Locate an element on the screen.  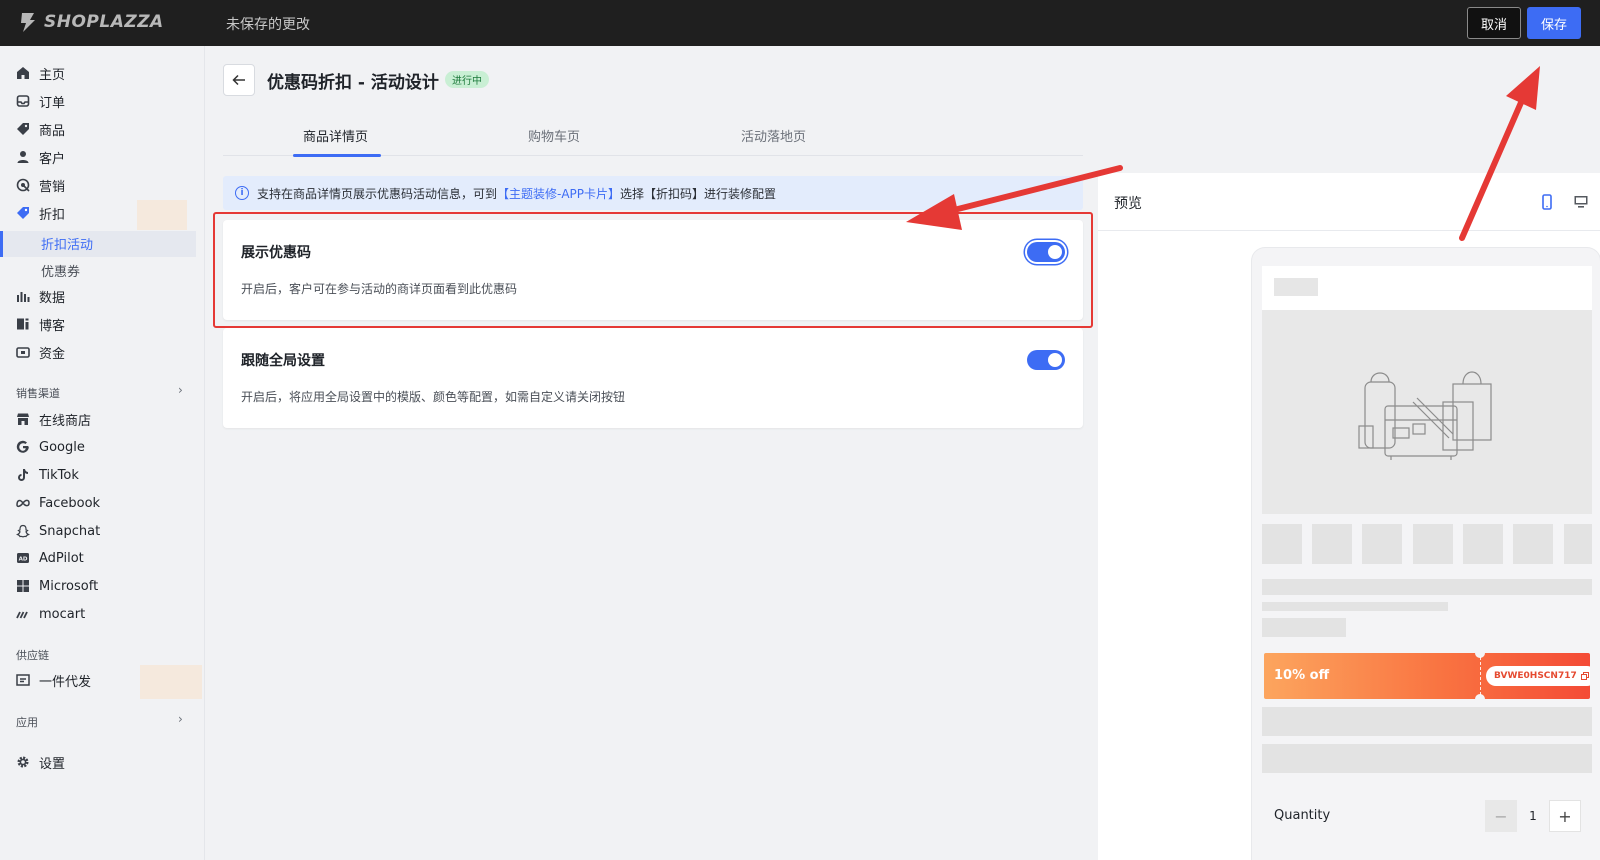
quantity-label: Quantity is located at coordinates (1302, 815).